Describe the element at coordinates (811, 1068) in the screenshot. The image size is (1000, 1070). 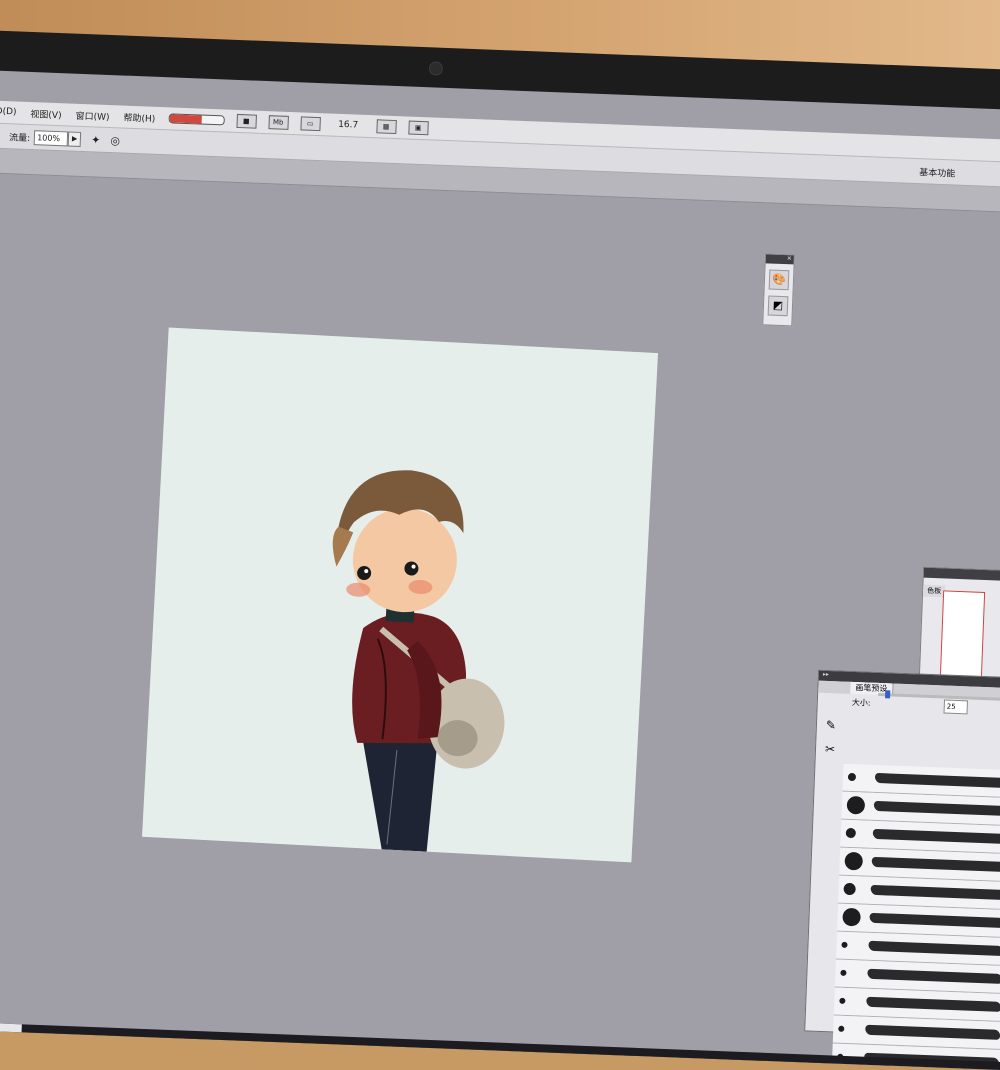
I see `system-tray: ⌃ ▭ ⊕ 🔈 ✒` at that location.